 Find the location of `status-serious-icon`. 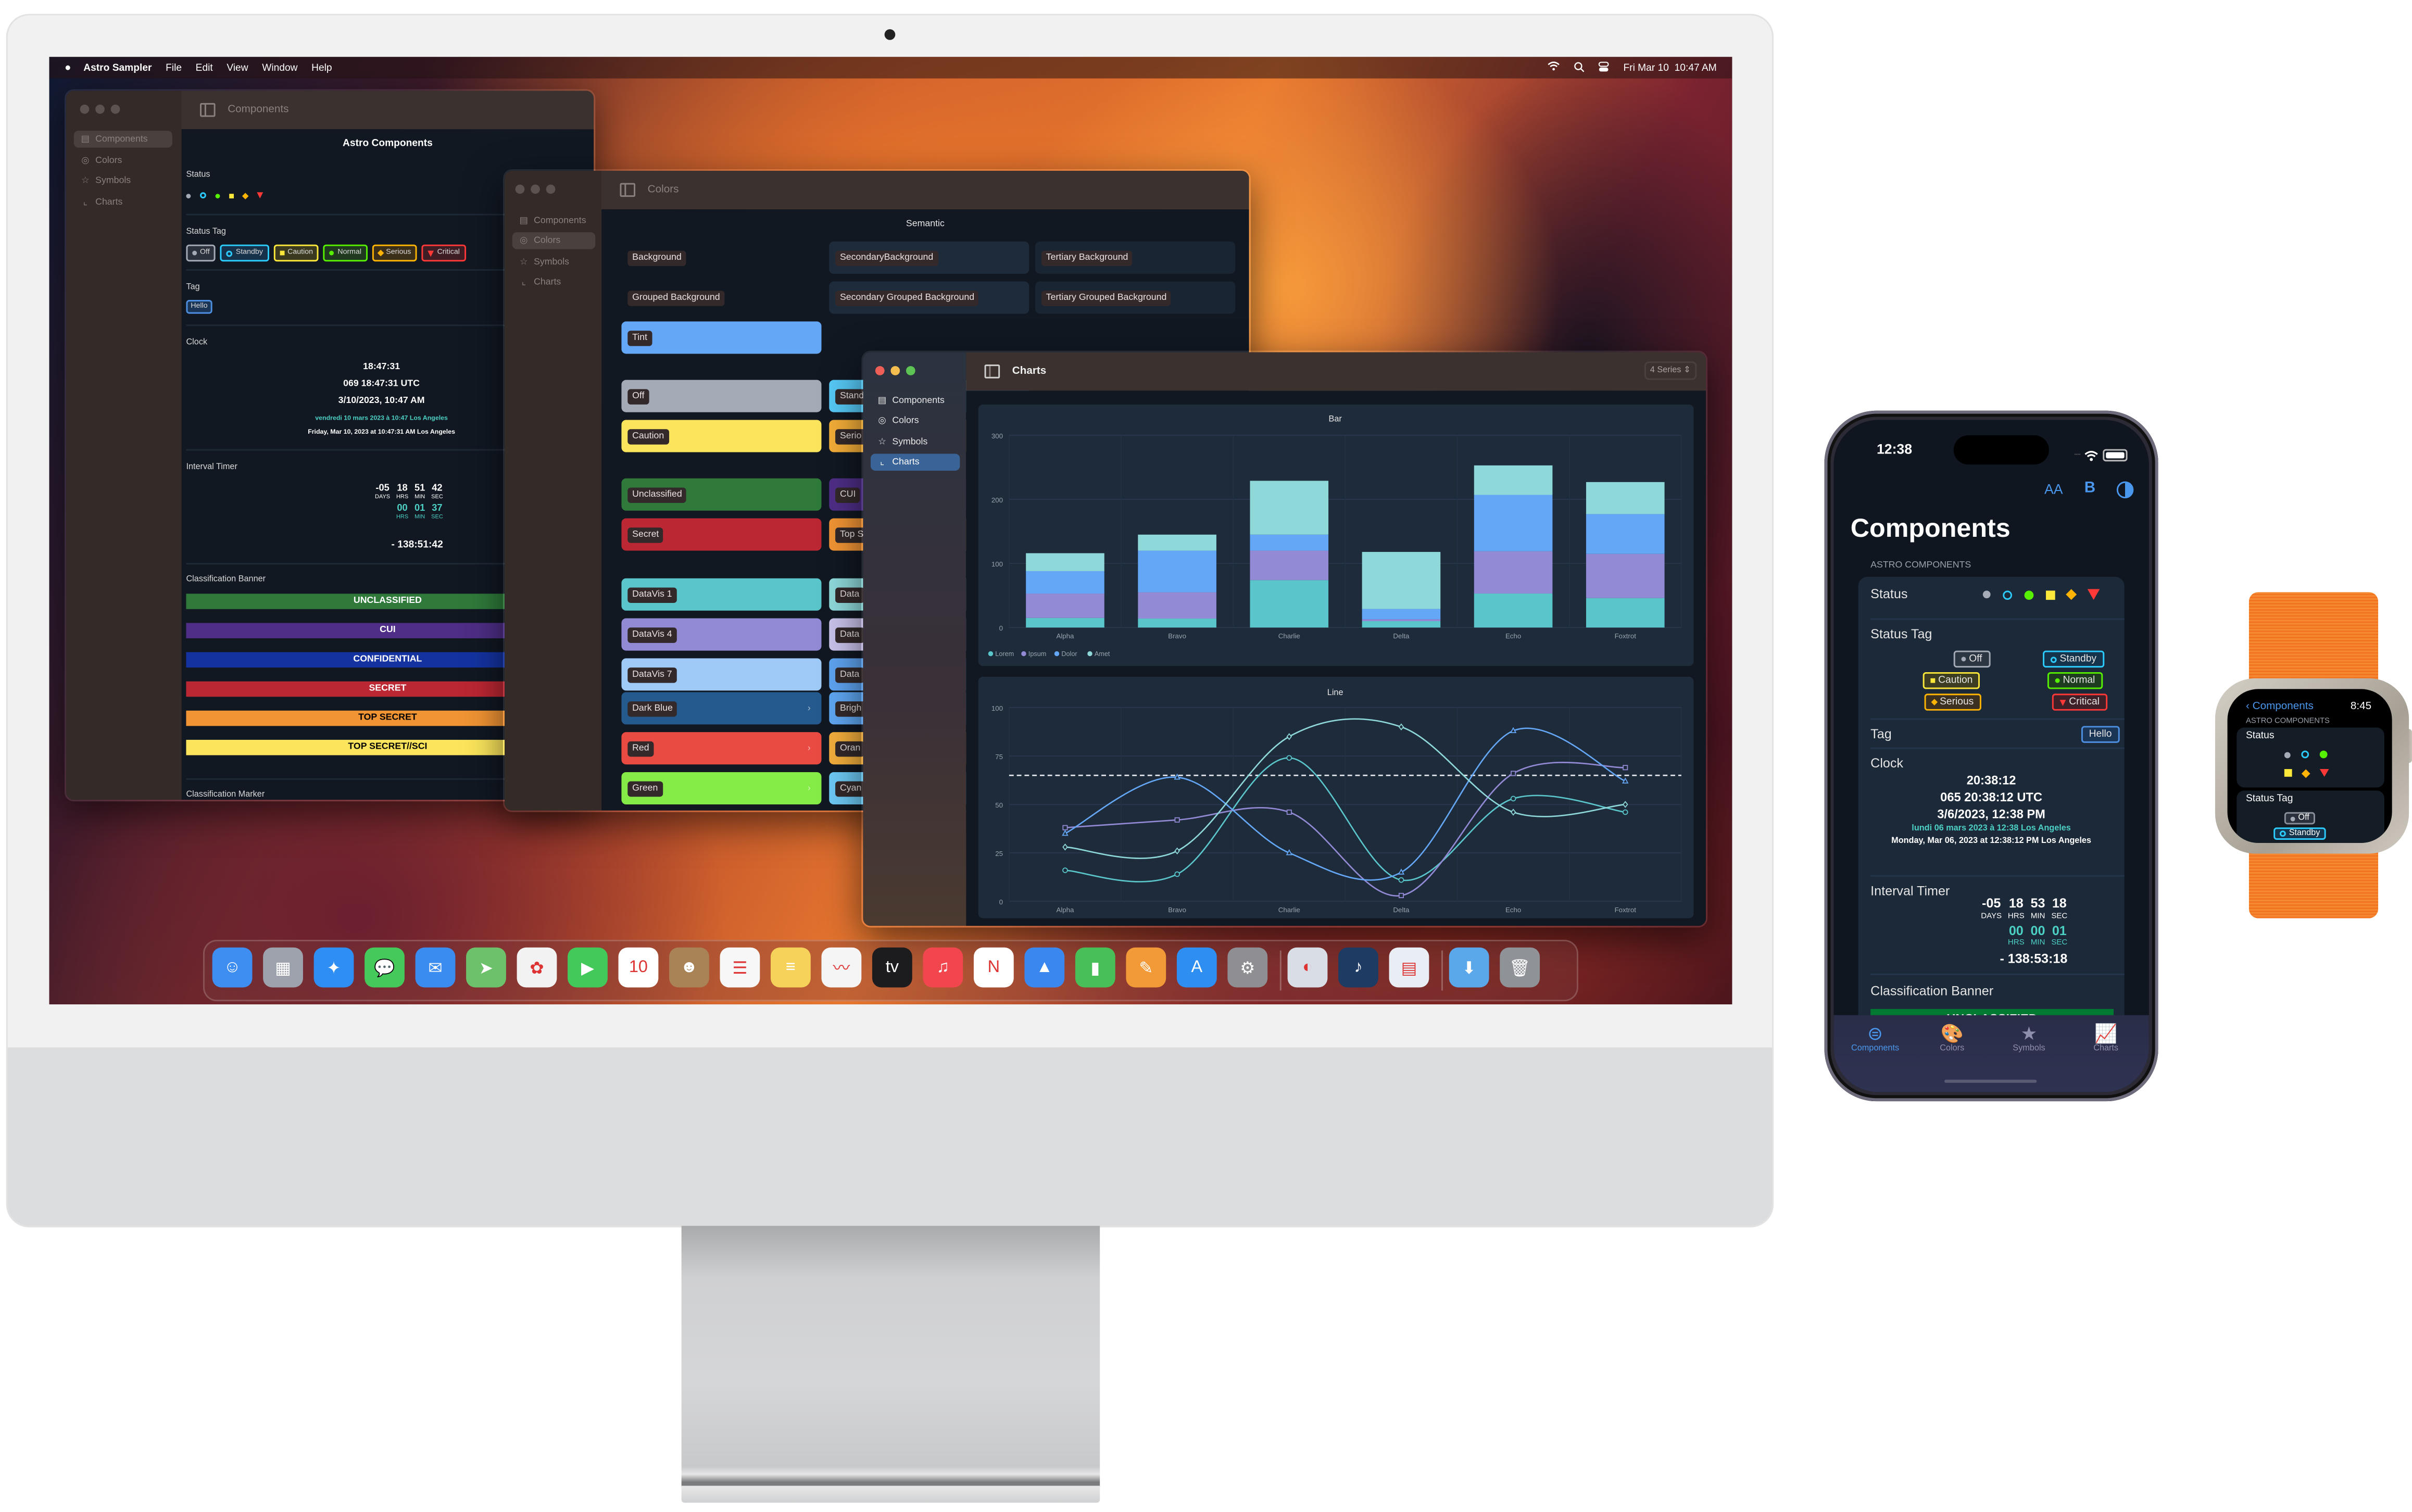

status-serious-icon is located at coordinates (245, 196).